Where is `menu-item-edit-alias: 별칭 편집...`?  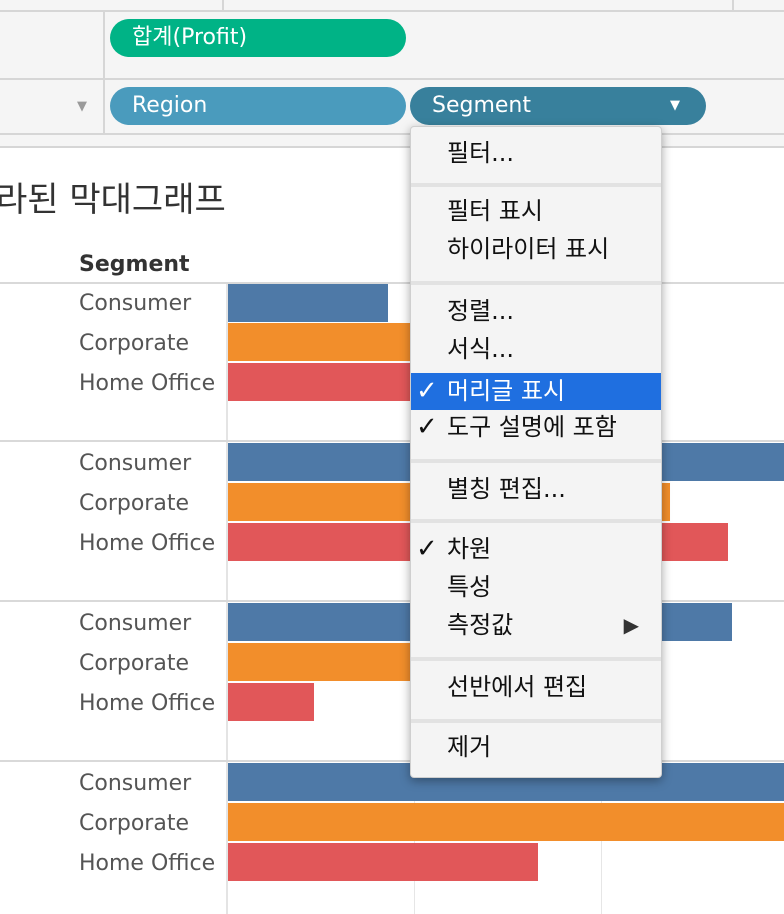 menu-item-edit-alias: 별칭 편집... is located at coordinates (536, 489).